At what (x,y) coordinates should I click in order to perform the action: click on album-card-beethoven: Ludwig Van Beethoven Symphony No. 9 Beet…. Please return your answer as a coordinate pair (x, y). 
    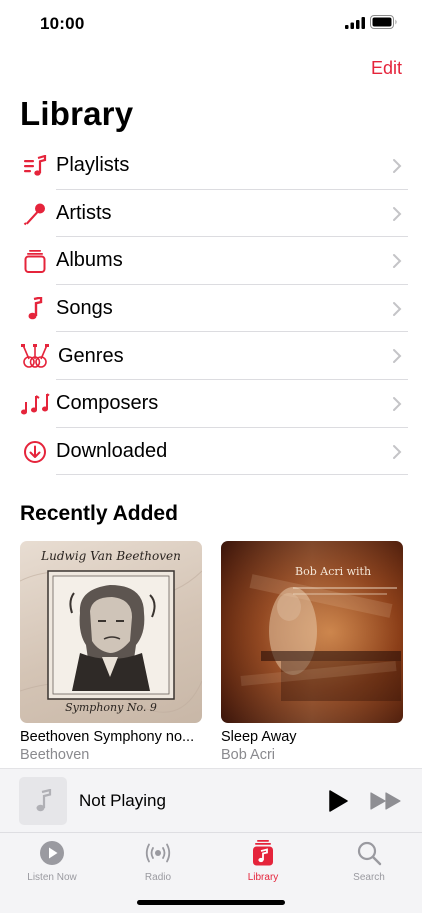
    Looking at the image, I should click on (111, 652).